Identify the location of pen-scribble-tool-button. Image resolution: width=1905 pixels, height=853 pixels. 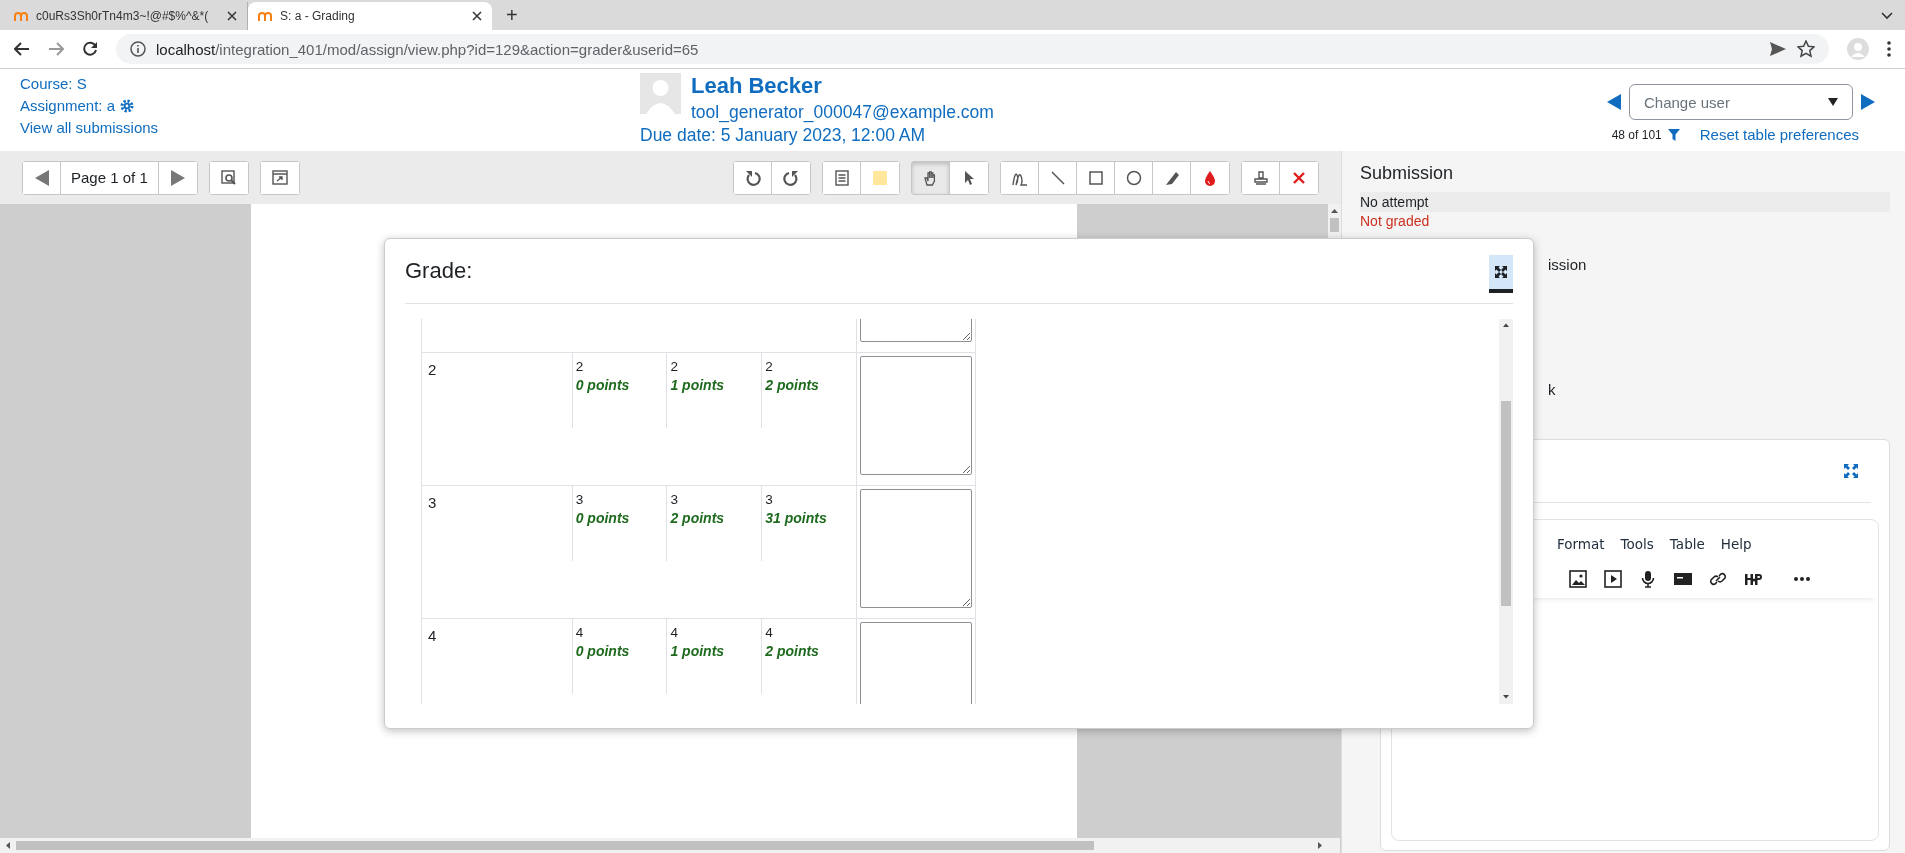
(1020, 177).